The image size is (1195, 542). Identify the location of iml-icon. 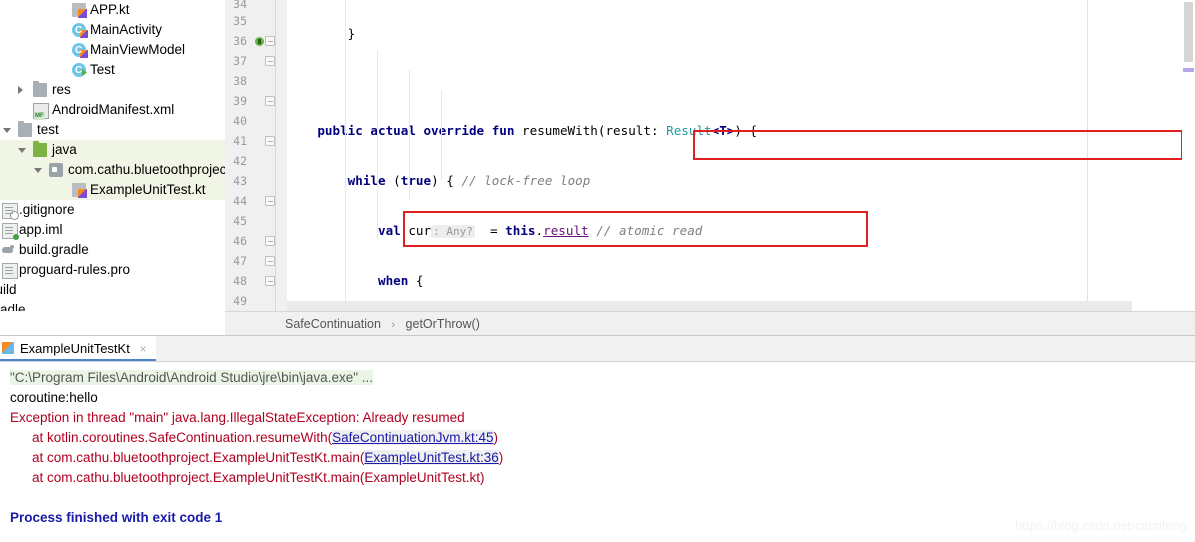
(10, 231).